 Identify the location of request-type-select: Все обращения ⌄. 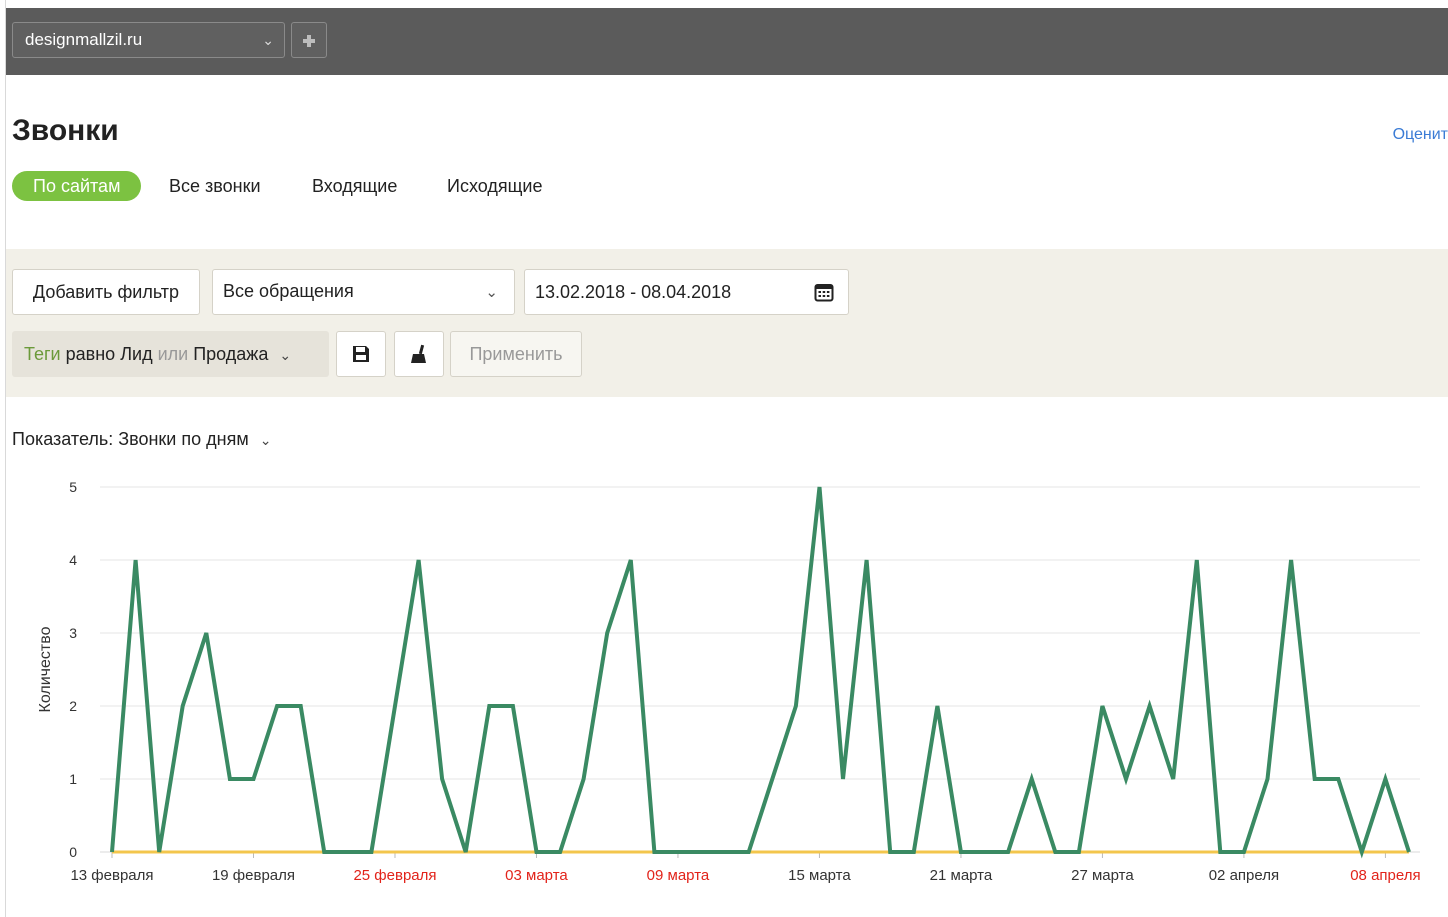
(363, 292).